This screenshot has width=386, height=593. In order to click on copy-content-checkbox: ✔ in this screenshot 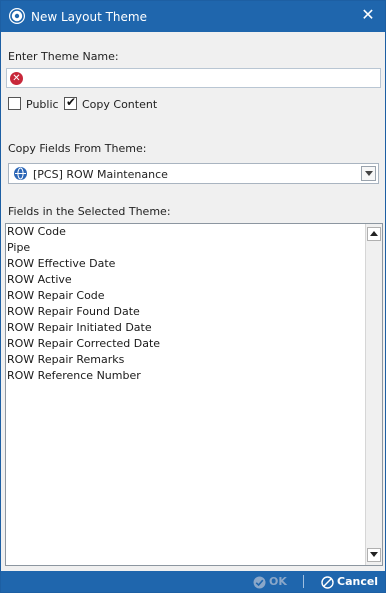, I will do `click(70, 102)`.